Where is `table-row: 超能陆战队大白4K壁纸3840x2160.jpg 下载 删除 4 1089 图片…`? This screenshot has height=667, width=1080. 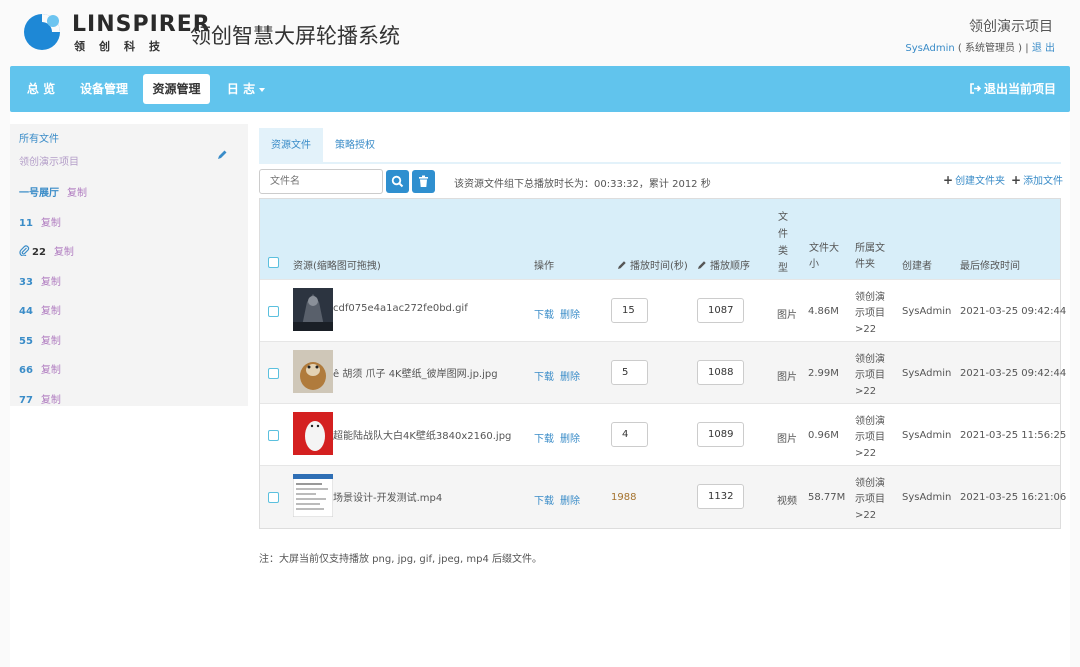 table-row: 超能陆战队大白4K壁纸3840x2160.jpg 下载 删除 4 1089 图片… is located at coordinates (663, 434).